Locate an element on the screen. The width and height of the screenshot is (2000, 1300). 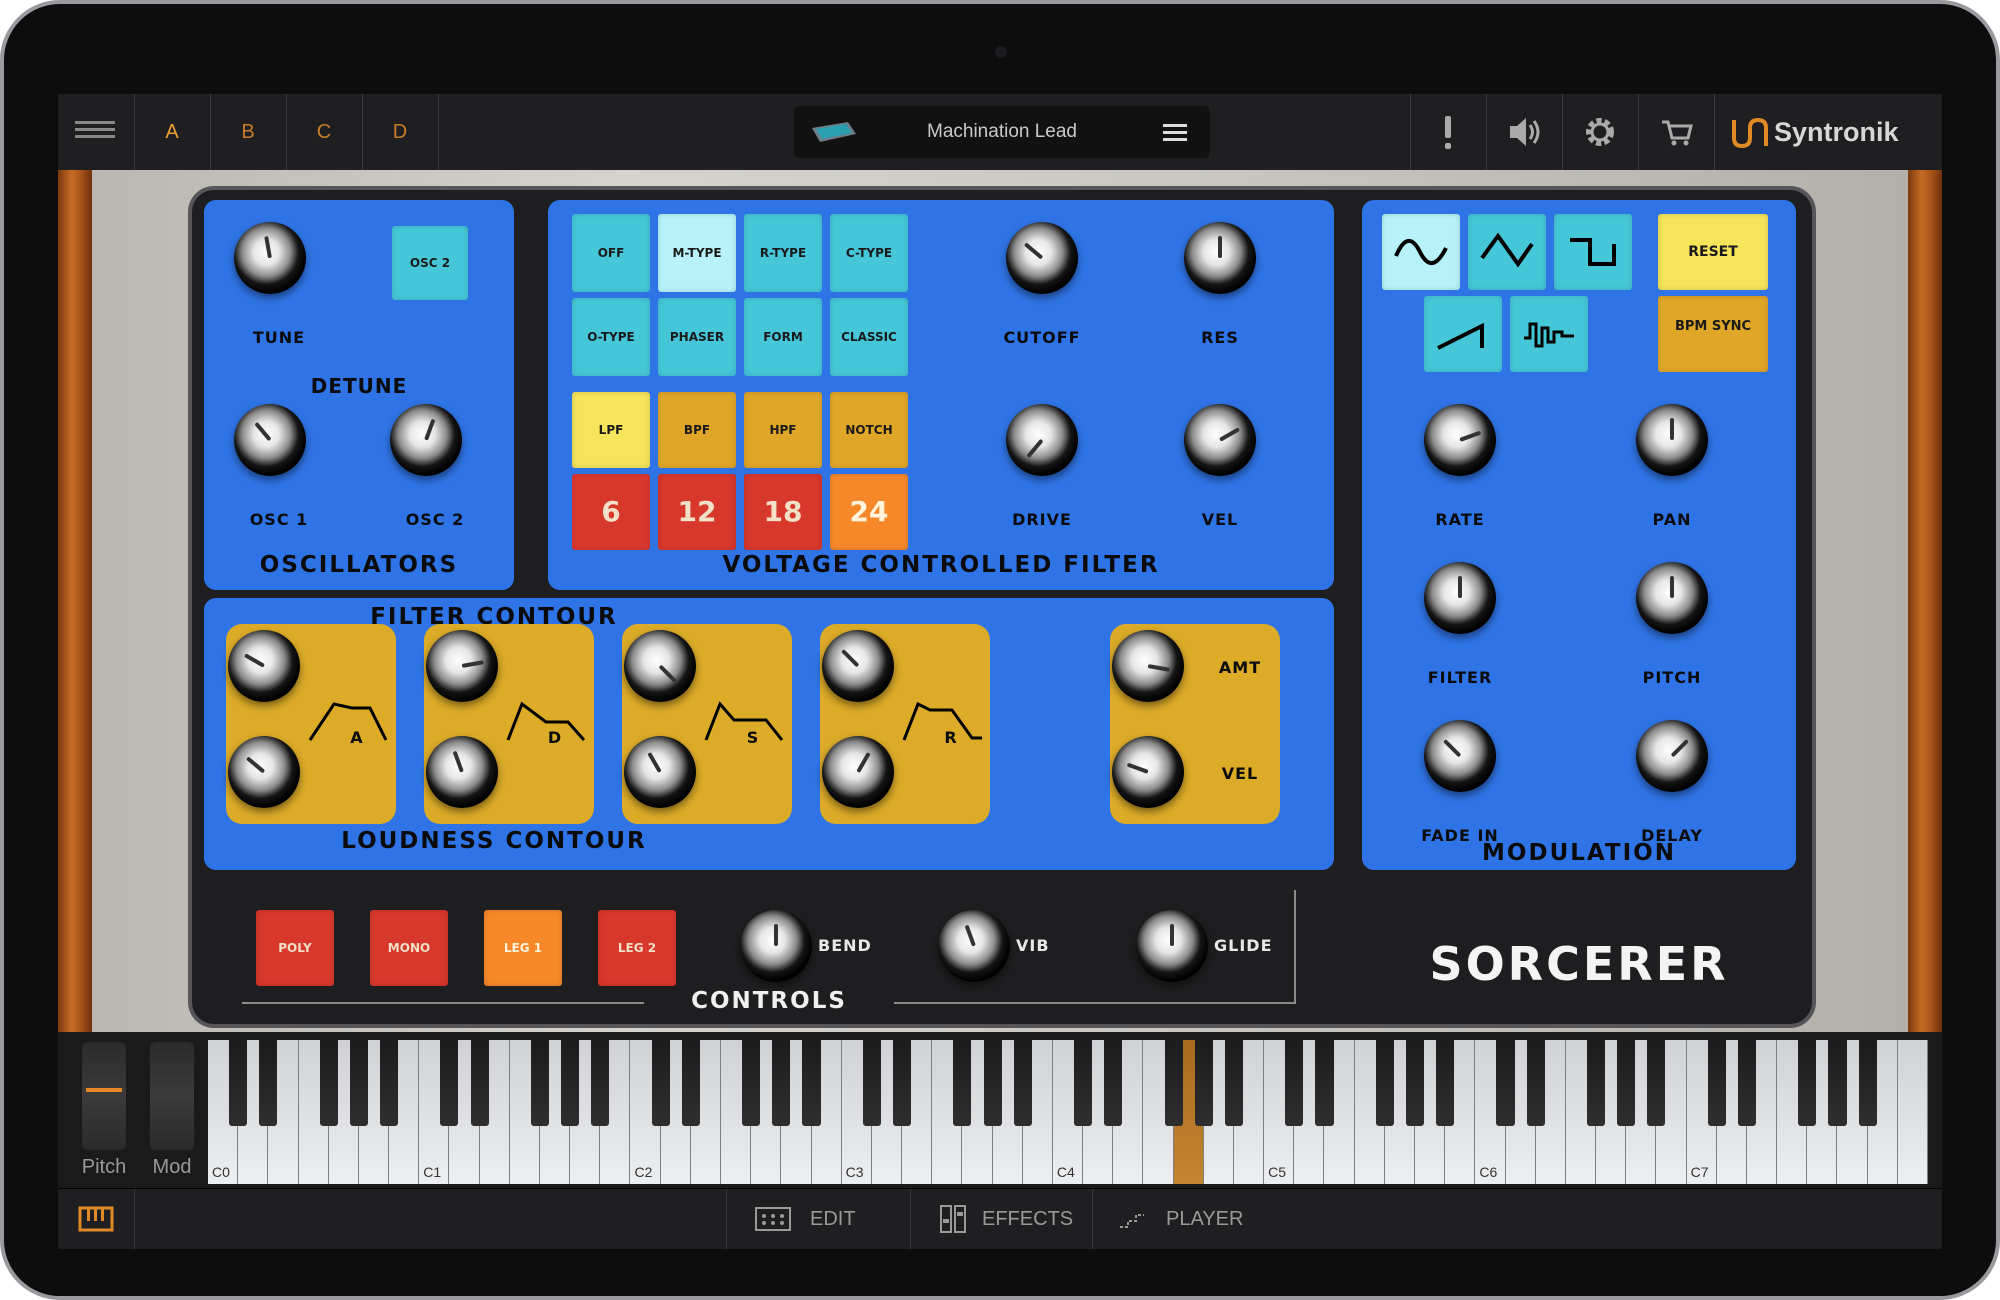
filter-mode-notch-button: NOTCH is located at coordinates (869, 430).